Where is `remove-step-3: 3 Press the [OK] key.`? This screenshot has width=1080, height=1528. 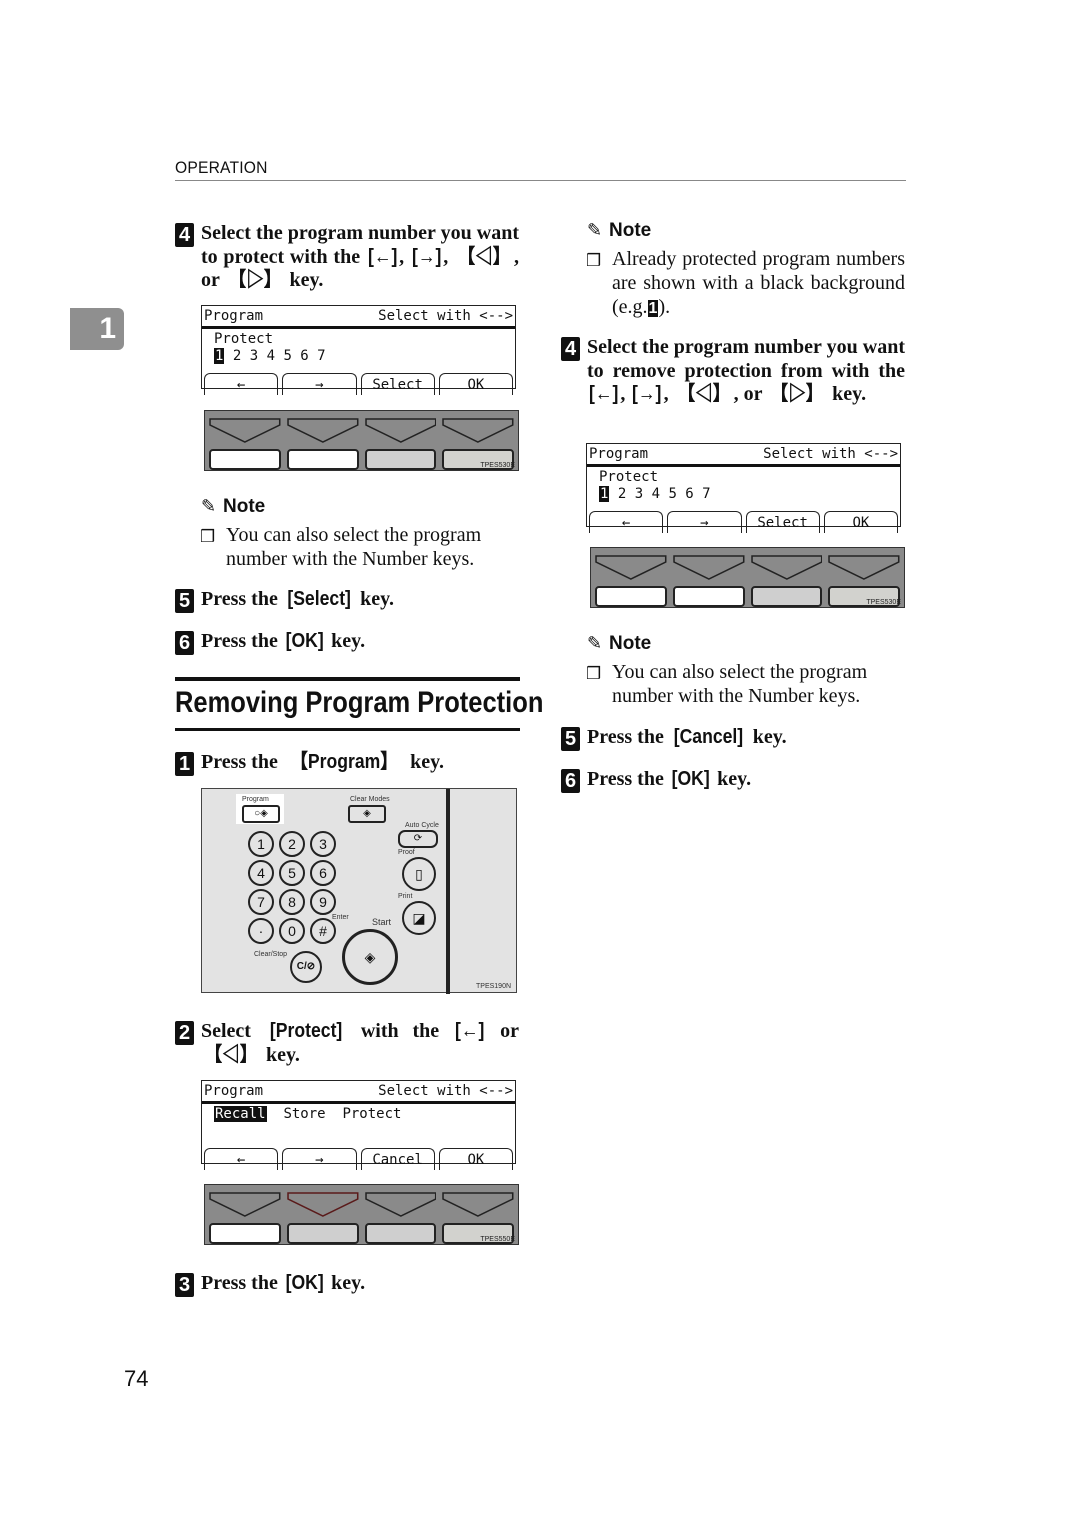
remove-step-3: 3 Press the [OK] key. is located at coordinates (347, 1284).